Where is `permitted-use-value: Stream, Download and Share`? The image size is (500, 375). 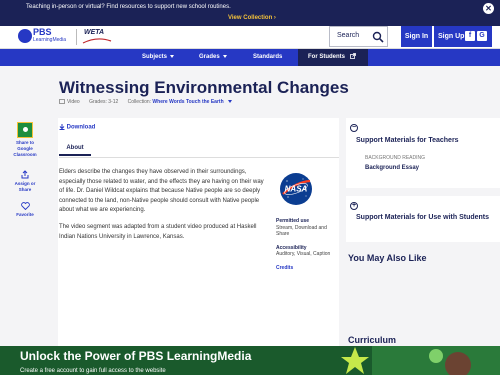 permitted-use-value: Stream, Download and Share is located at coordinates (301, 231).